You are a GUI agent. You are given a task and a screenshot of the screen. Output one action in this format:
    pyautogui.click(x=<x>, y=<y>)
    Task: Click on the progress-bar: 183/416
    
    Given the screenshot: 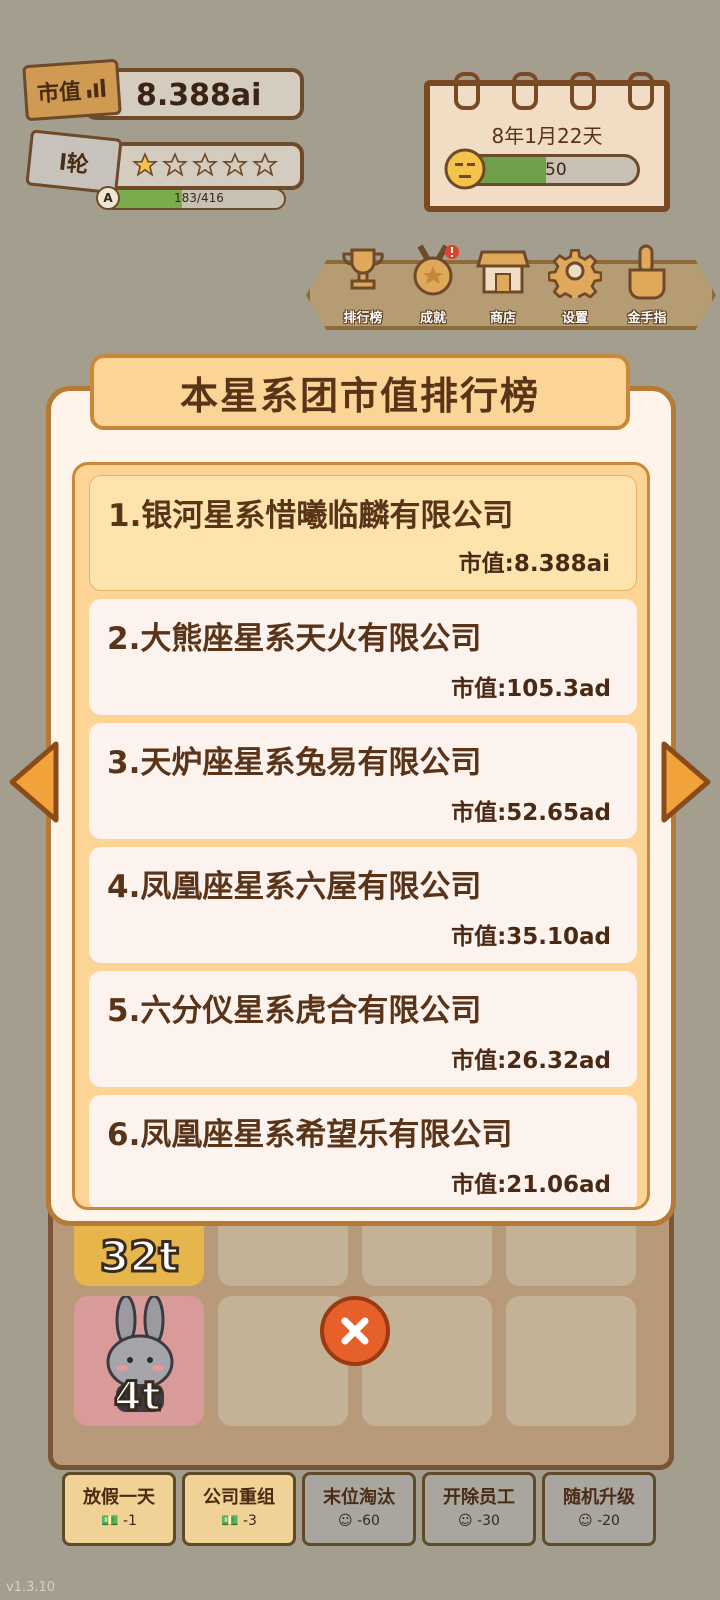 What is the action you would take?
    pyautogui.click(x=193, y=199)
    